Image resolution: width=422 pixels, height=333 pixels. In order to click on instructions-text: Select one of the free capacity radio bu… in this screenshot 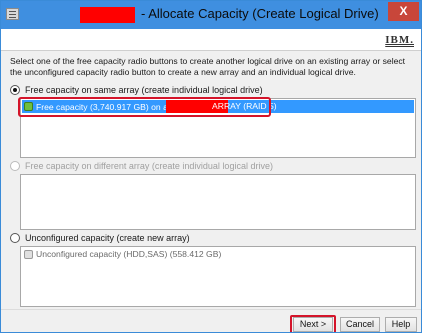, I will do `click(208, 66)`.